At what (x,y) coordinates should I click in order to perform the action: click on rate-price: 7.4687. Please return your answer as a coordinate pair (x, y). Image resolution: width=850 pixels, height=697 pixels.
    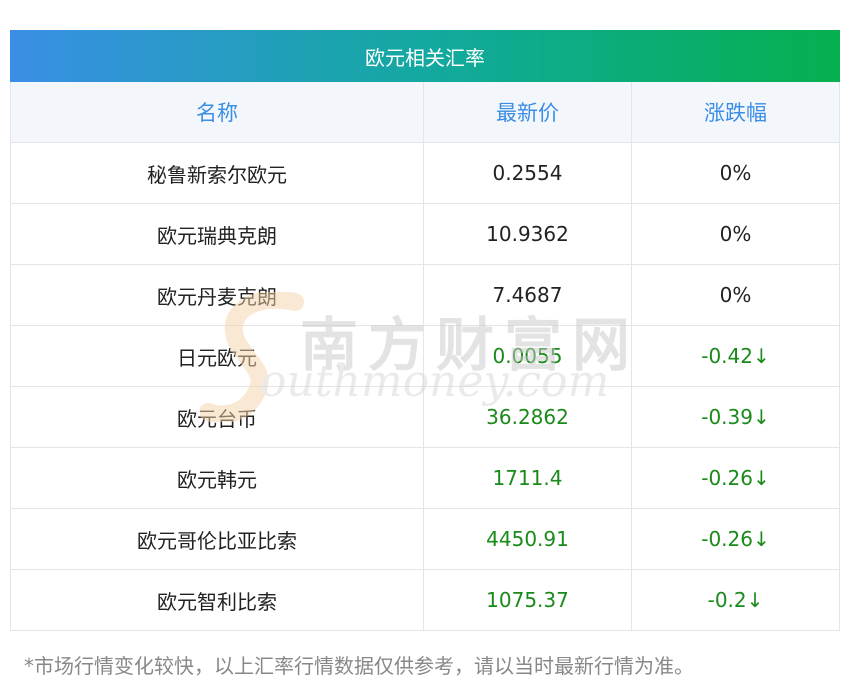
    Looking at the image, I should click on (528, 295).